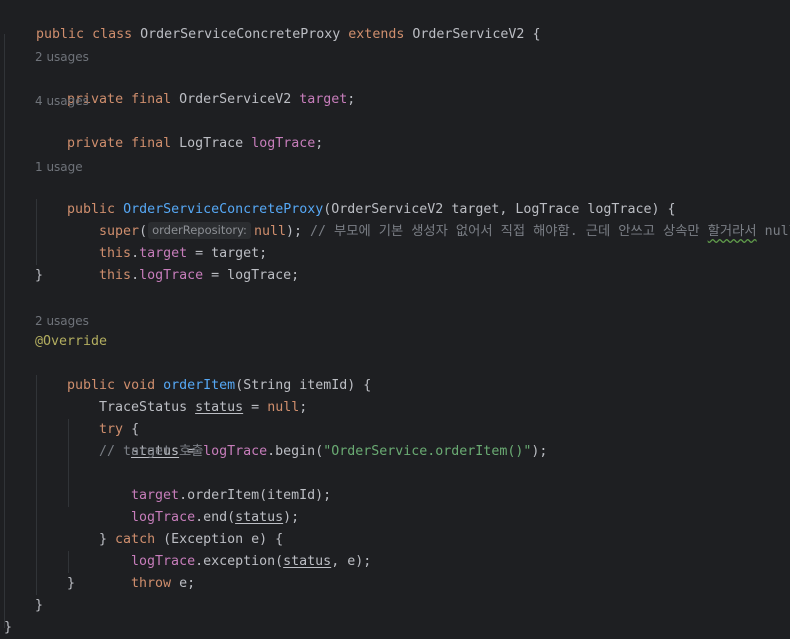 Image resolution: width=790 pixels, height=639 pixels. What do you see at coordinates (39, 276) in the screenshot?
I see `constructor-close-brace: }` at bounding box center [39, 276].